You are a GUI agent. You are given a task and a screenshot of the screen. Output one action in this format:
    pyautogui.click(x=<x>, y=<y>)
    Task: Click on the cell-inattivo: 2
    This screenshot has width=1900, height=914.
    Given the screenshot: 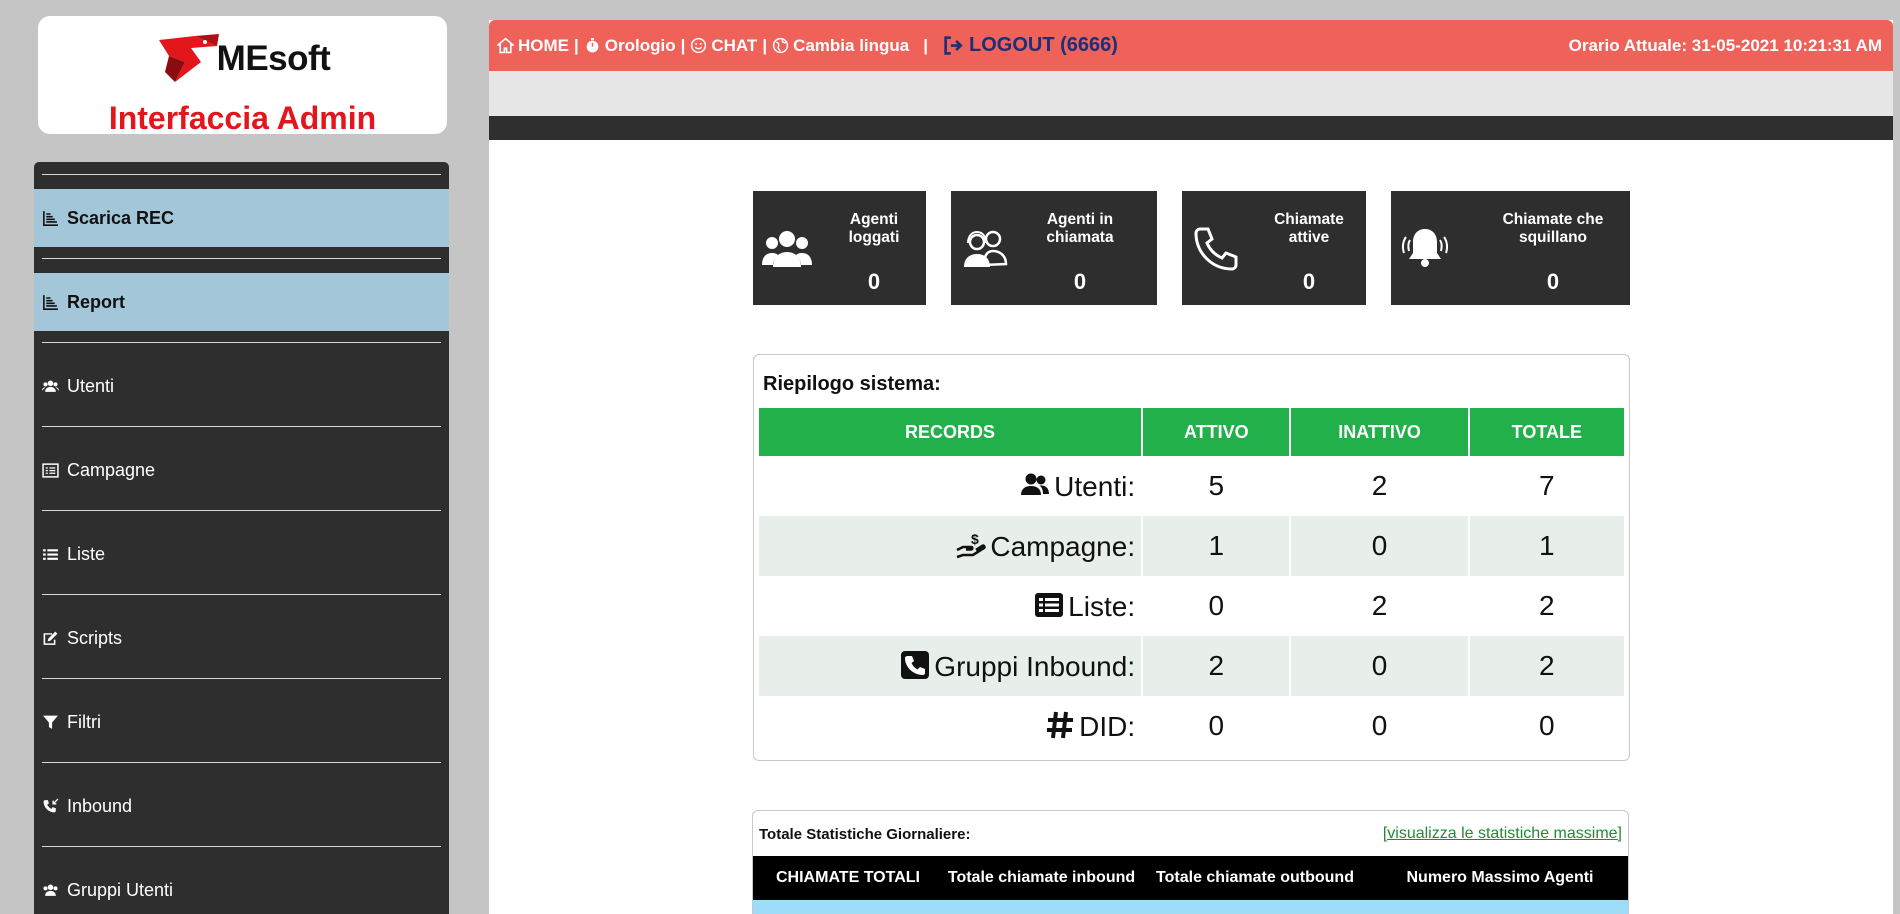 What is the action you would take?
    pyautogui.click(x=1379, y=605)
    